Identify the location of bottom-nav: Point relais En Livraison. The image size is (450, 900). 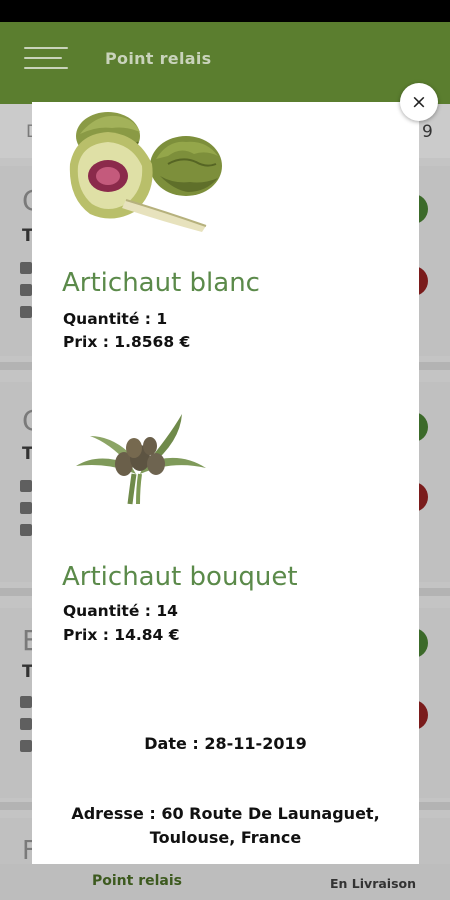
(225, 882).